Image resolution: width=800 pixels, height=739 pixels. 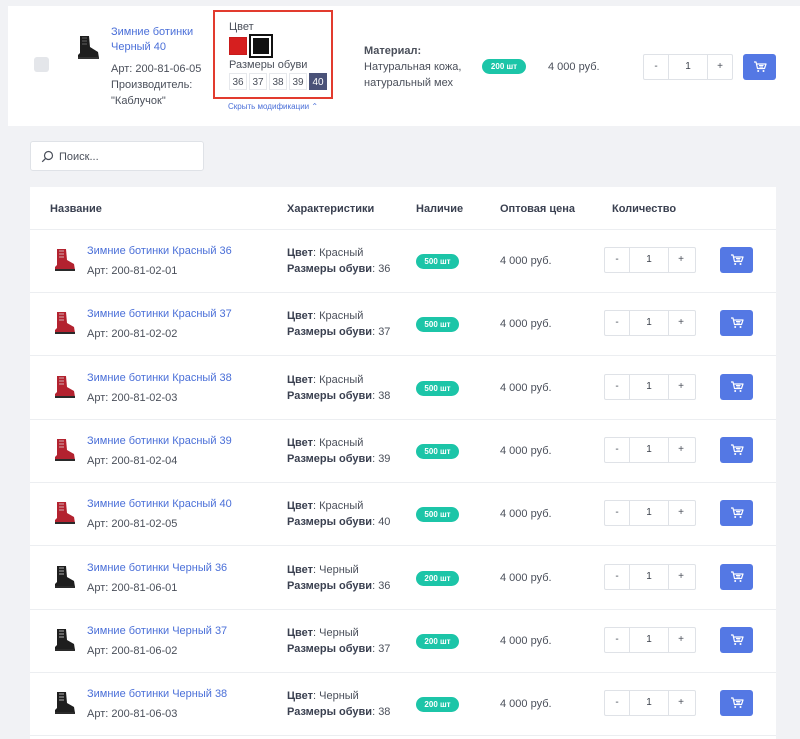 I want to click on material-label: Материал:, so click(x=393, y=51).